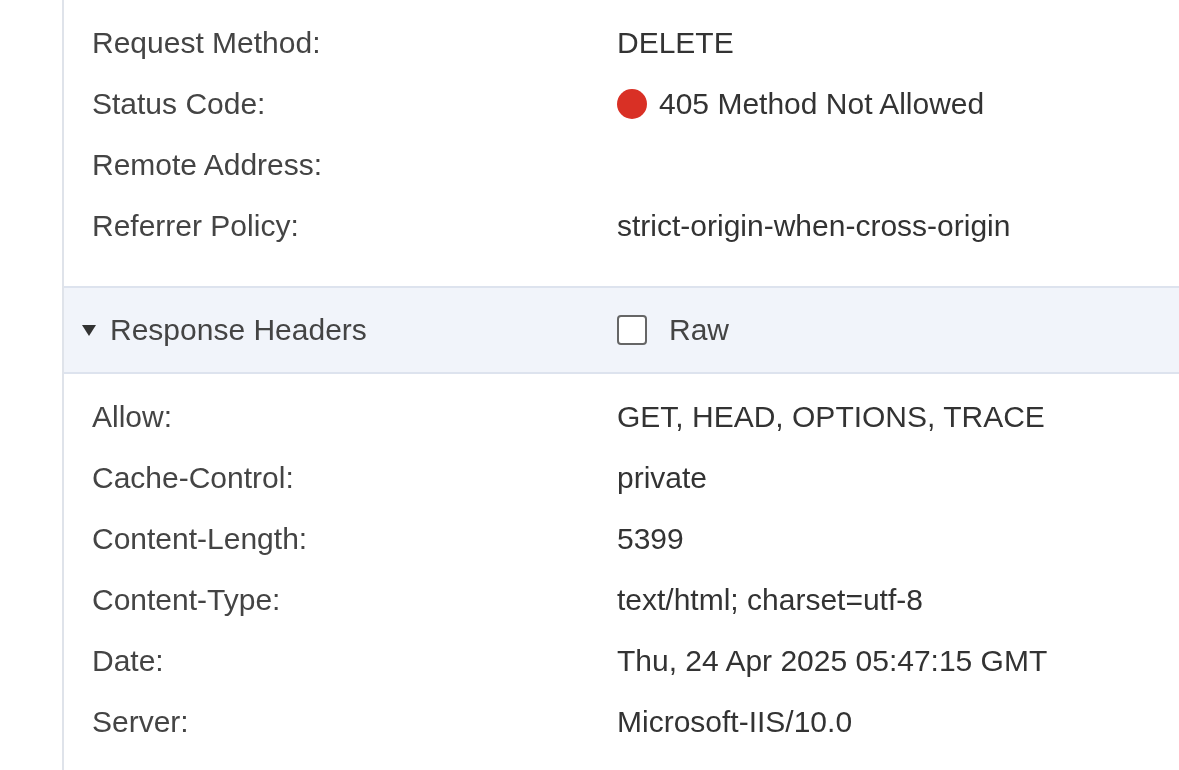 The height and width of the screenshot is (770, 1179). Describe the element at coordinates (207, 42) in the screenshot. I see `header-name: Request Method:` at that location.